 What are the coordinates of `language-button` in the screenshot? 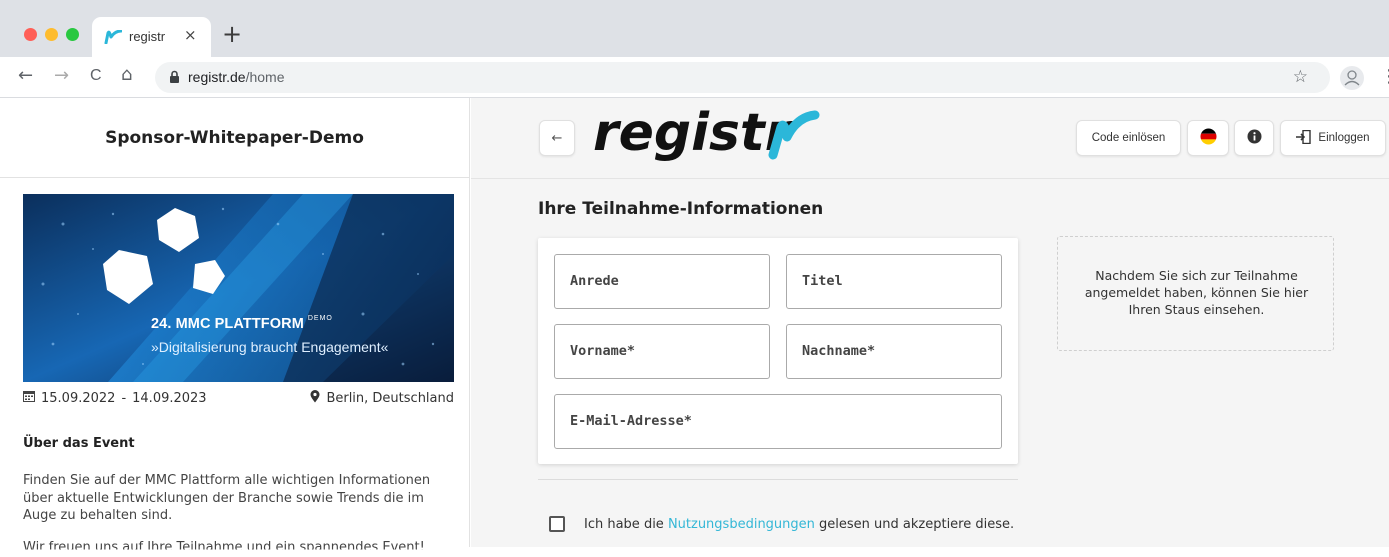 It's located at (1208, 138).